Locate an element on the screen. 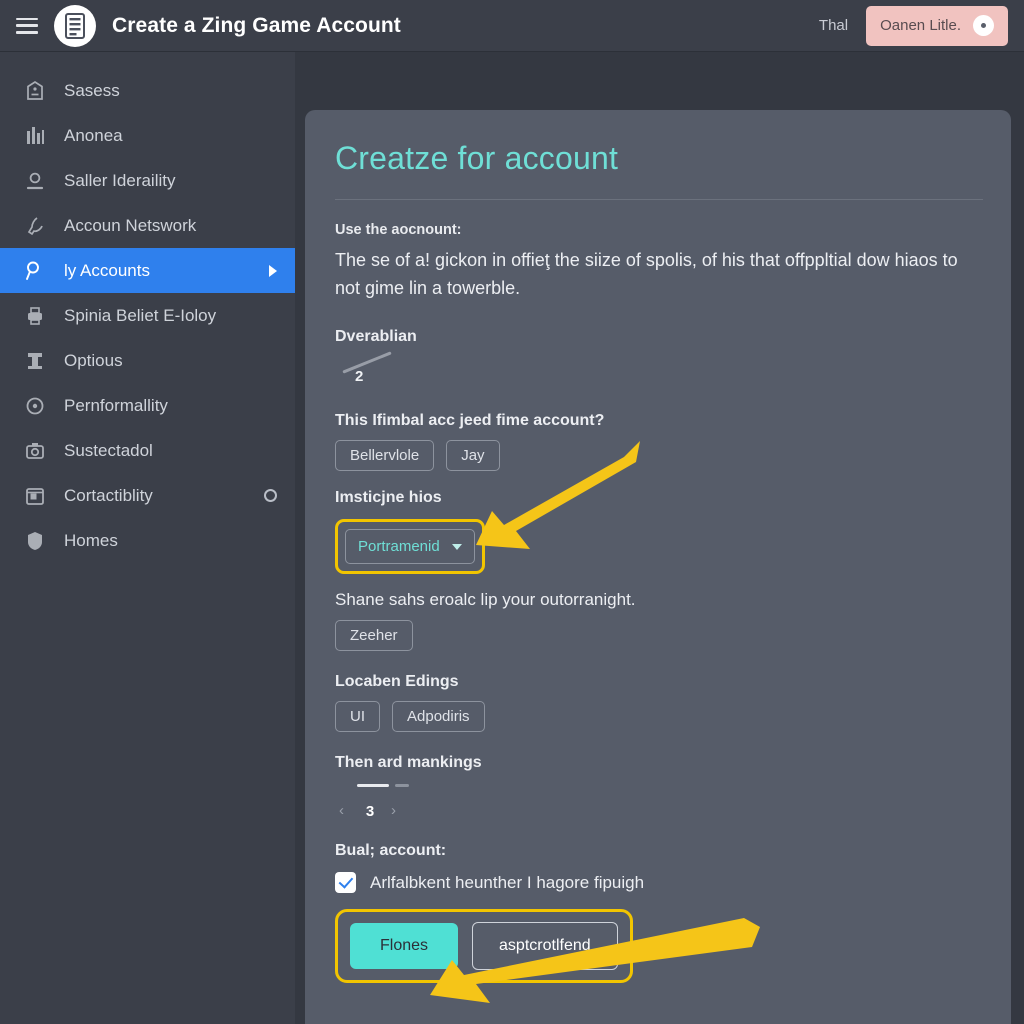 This screenshot has height=1024, width=1024. limbal-chip-row: Bellervlole Jay is located at coordinates (658, 455).